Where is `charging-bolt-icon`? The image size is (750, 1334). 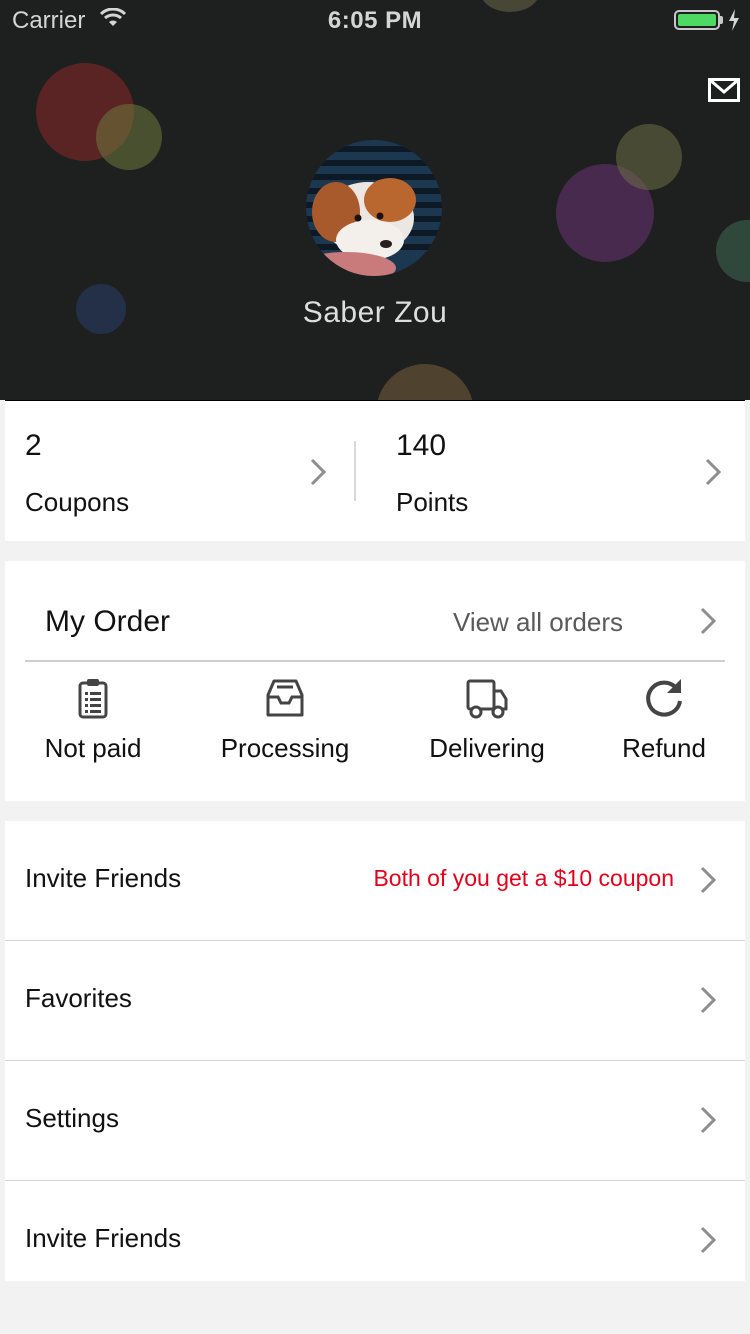 charging-bolt-icon is located at coordinates (734, 20).